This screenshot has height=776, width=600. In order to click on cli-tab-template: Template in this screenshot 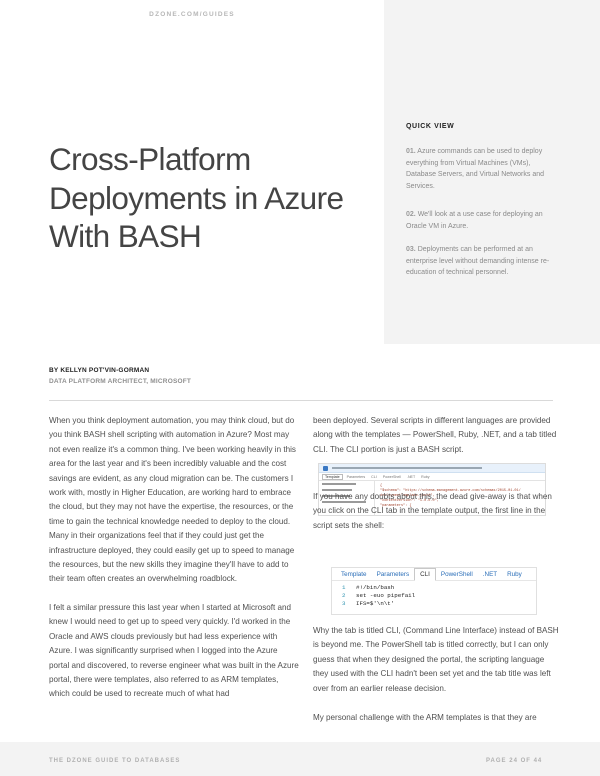, I will do `click(354, 574)`.